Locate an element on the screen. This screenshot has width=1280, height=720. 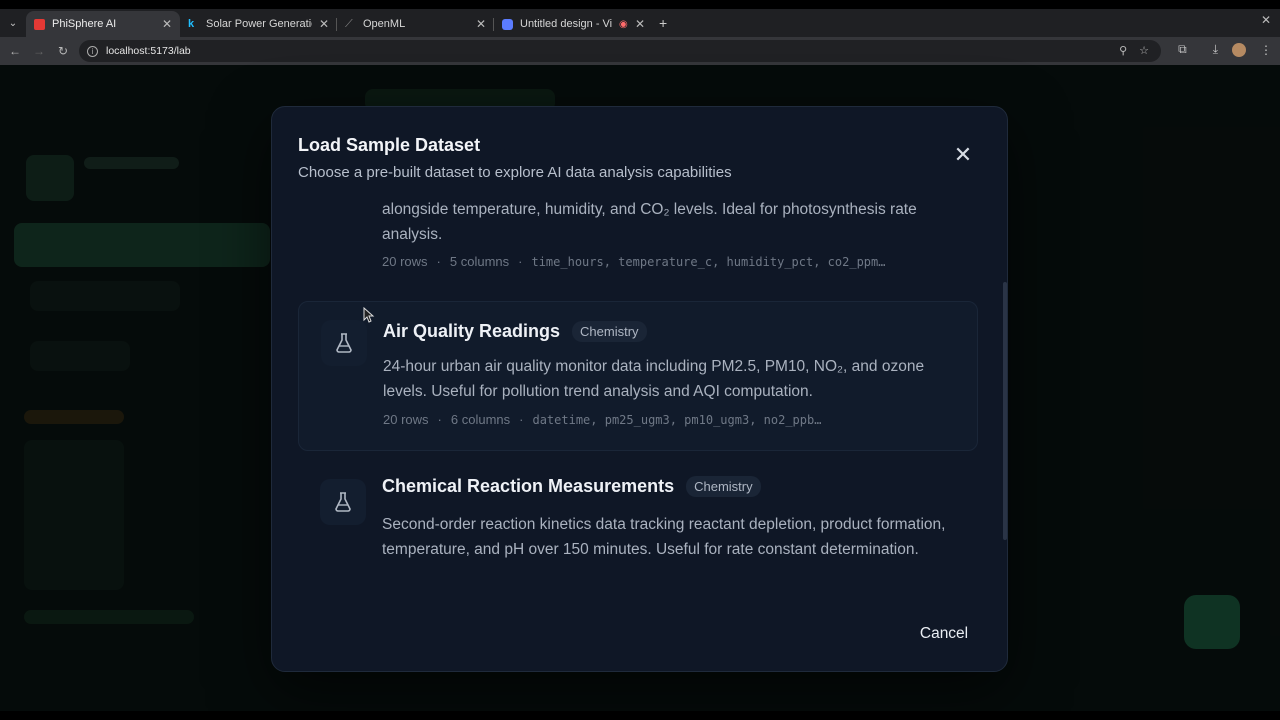
openml-favicon-icon: ⟋ is located at coordinates (349, 23).